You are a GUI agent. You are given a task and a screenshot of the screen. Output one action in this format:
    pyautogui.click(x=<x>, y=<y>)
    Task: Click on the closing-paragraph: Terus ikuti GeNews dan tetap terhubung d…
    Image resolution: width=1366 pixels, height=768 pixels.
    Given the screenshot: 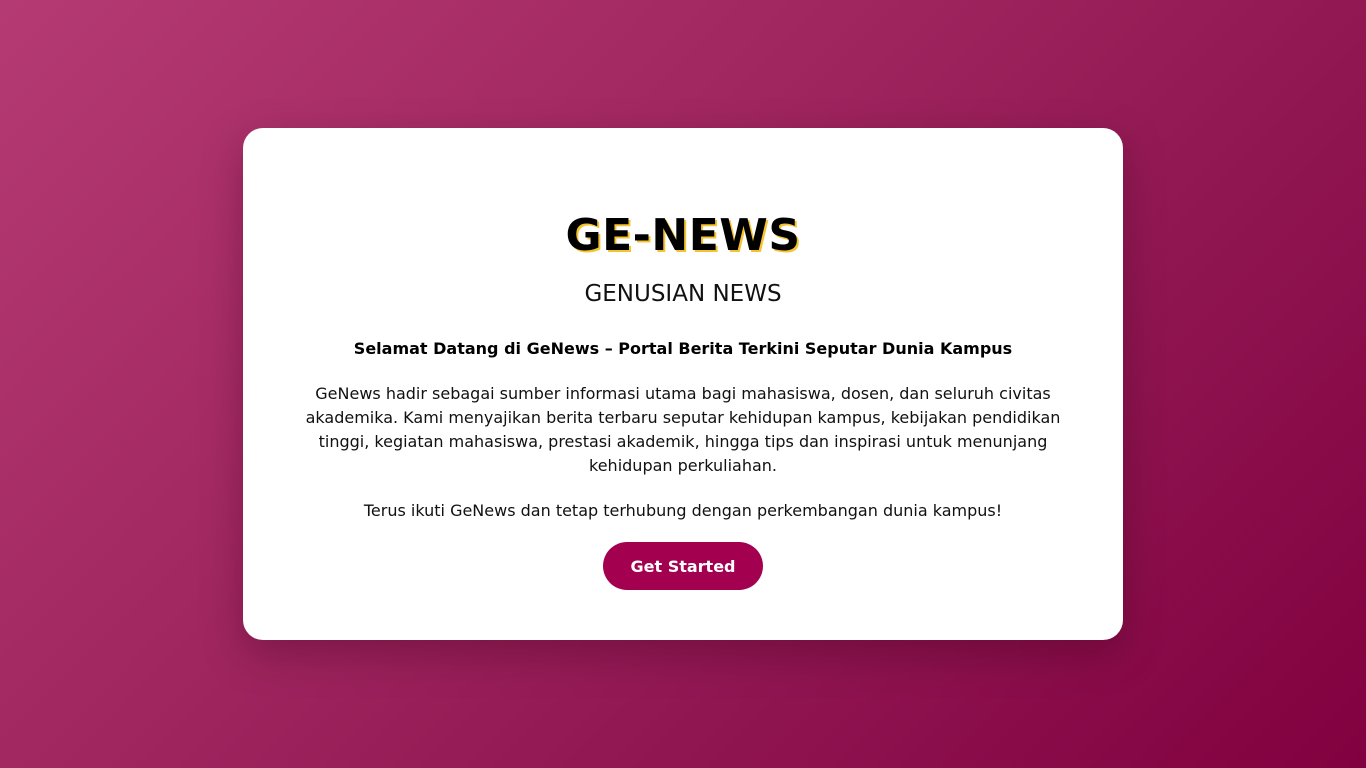 What is the action you would take?
    pyautogui.click(x=683, y=510)
    